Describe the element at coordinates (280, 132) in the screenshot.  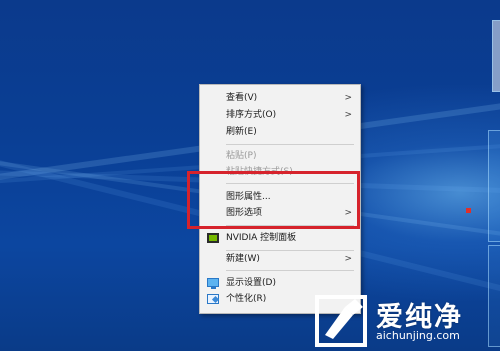
I see `menu-item-refresh: 刷新(E)` at that location.